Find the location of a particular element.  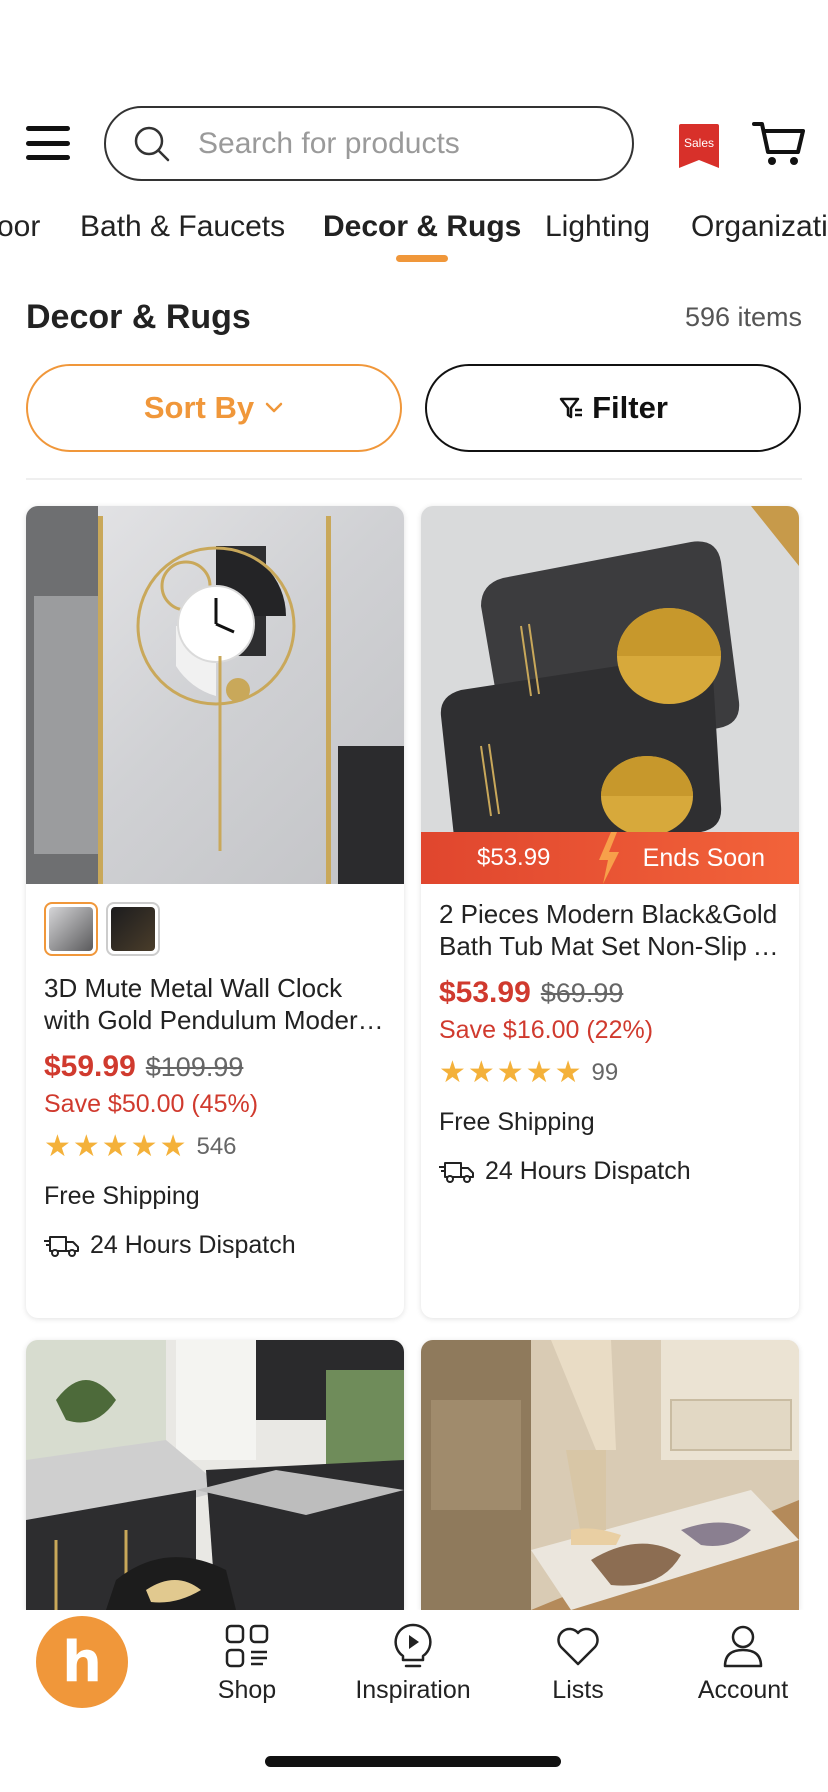

deal-banner: $53.99 Ends Soon is located at coordinates (610, 858).